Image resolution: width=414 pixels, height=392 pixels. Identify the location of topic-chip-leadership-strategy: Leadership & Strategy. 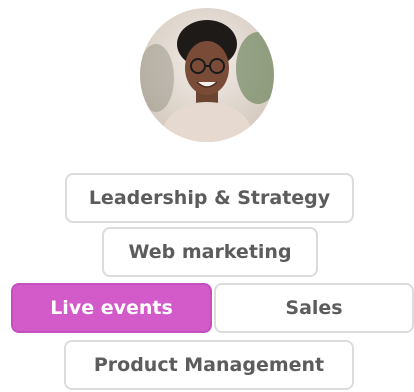
(209, 198).